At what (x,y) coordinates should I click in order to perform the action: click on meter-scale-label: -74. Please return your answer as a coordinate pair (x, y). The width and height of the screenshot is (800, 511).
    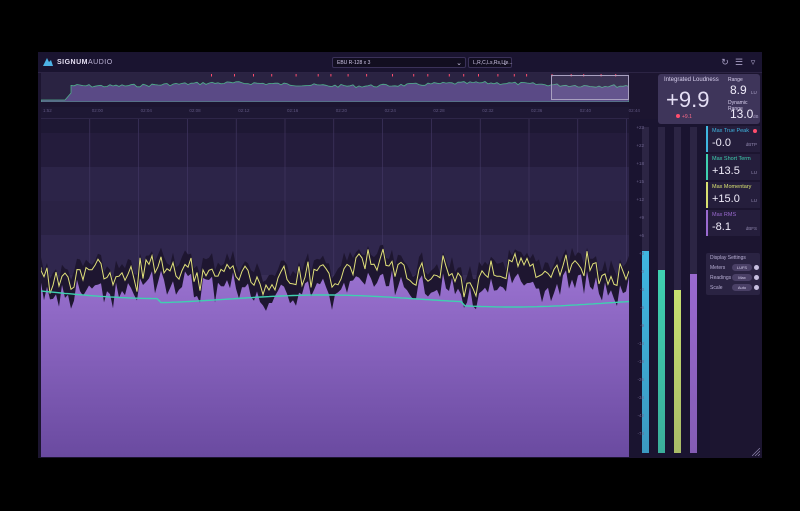
    Looking at the image, I should click on (640, 433).